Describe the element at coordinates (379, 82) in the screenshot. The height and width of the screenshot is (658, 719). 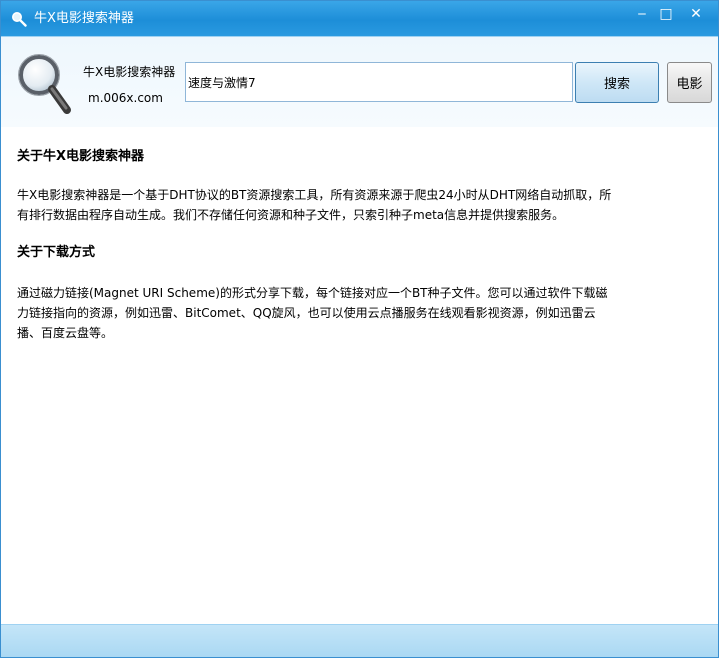
I see `search-input` at that location.